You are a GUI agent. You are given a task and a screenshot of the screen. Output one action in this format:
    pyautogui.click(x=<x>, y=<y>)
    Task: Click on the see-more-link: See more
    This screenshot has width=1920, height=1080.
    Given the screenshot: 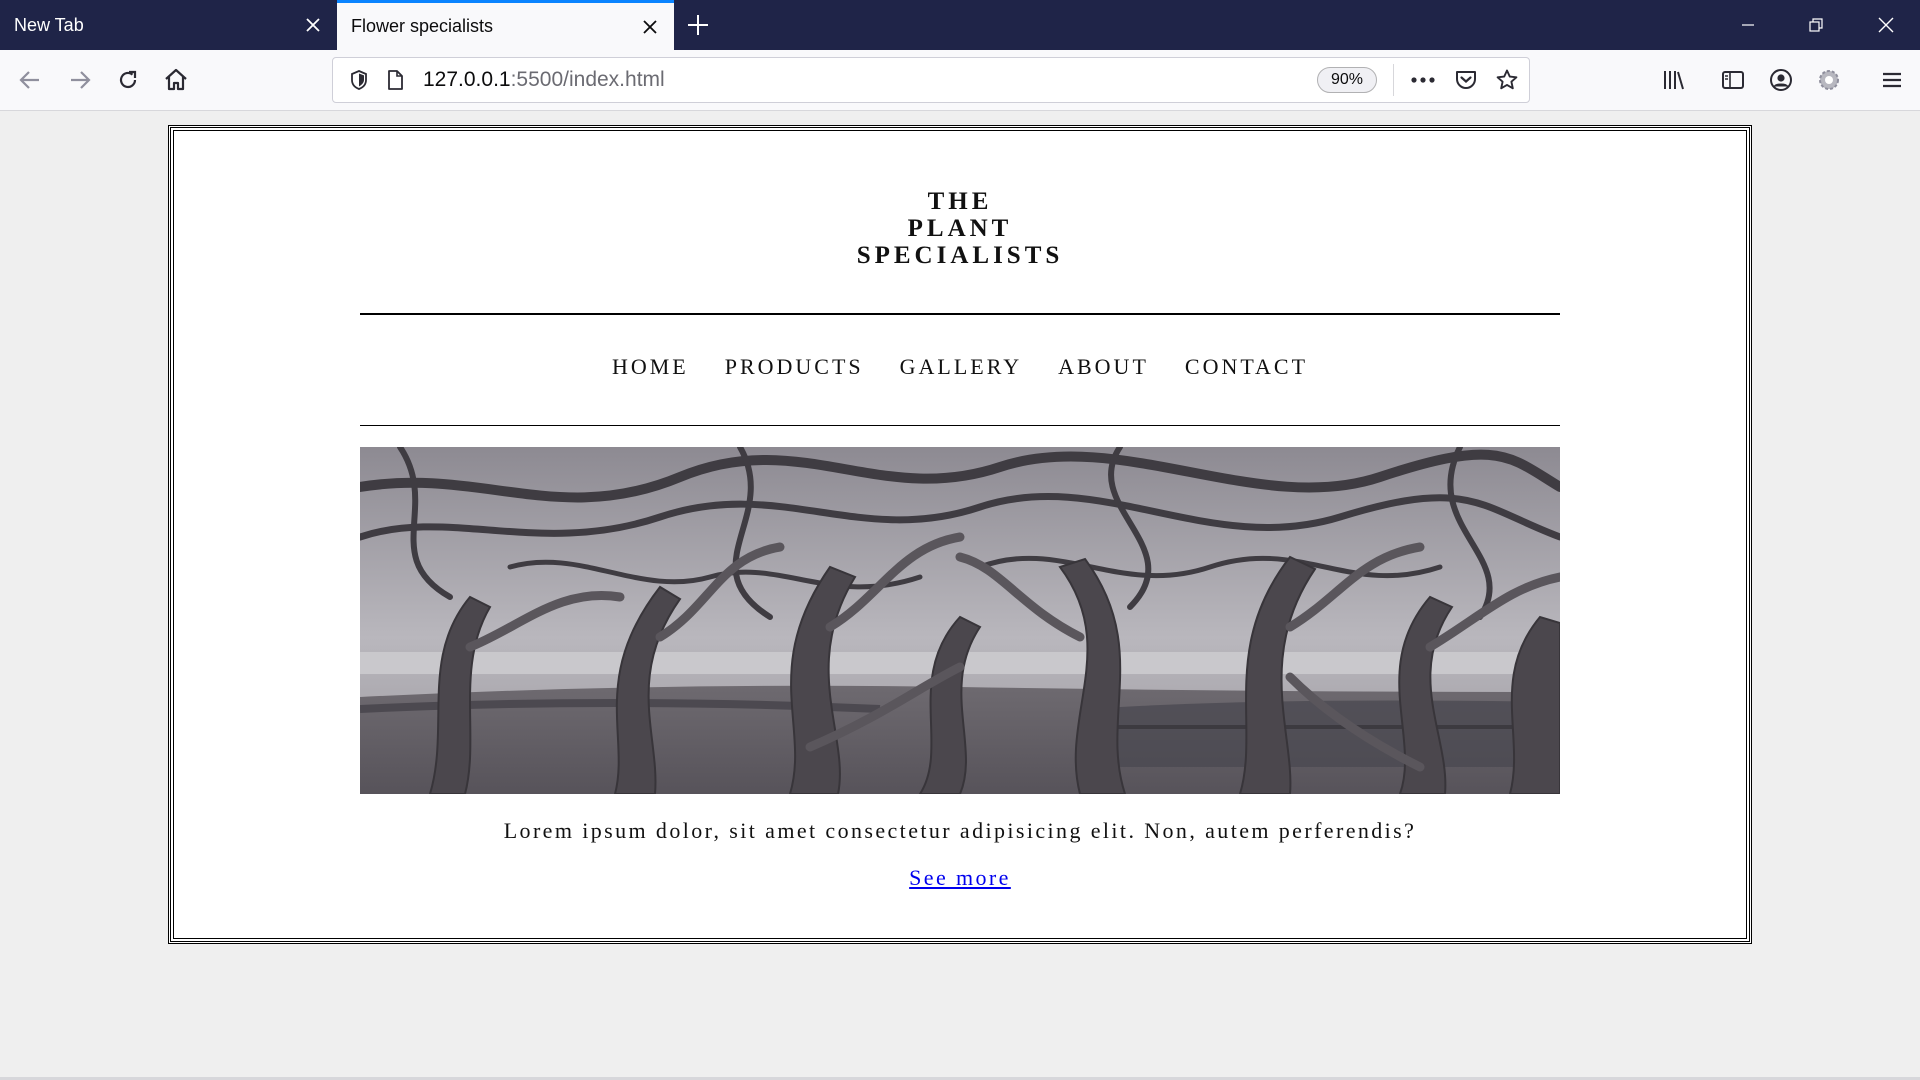 What is the action you would take?
    pyautogui.click(x=960, y=877)
    